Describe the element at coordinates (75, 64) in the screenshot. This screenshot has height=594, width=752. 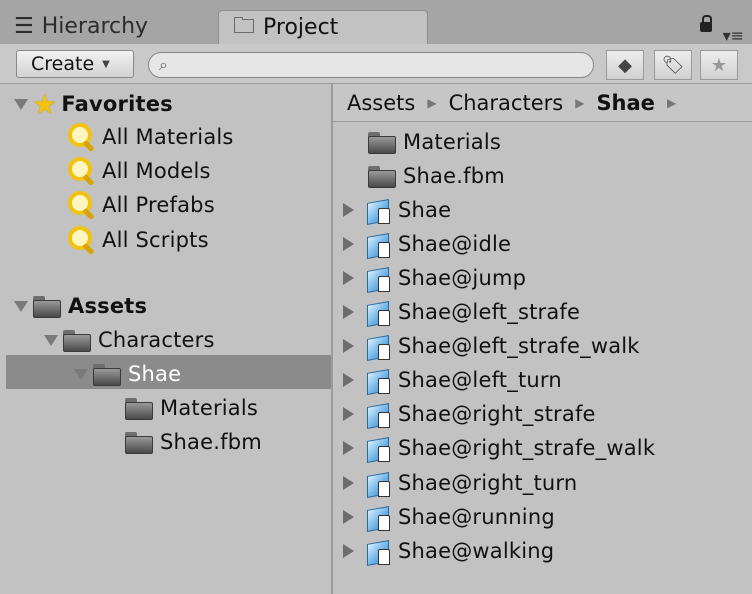
I see `create-button: Create ▼` at that location.